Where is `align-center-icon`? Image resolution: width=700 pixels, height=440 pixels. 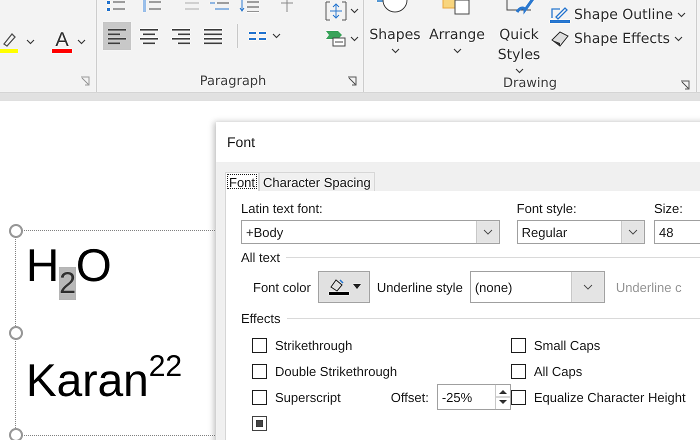 align-center-icon is located at coordinates (149, 36).